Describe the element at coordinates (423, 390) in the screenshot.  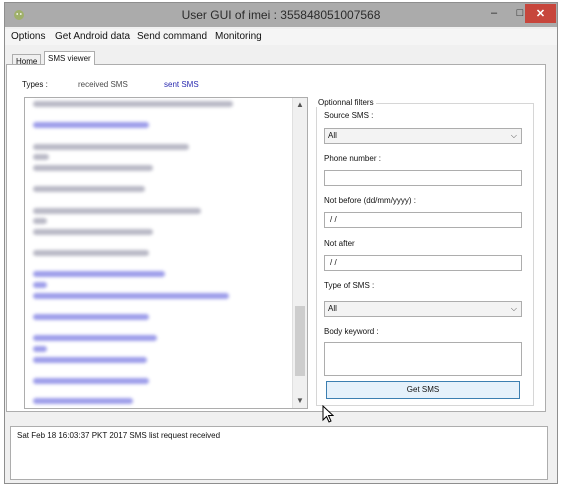
I see `get-sms-button: Get SMS` at that location.